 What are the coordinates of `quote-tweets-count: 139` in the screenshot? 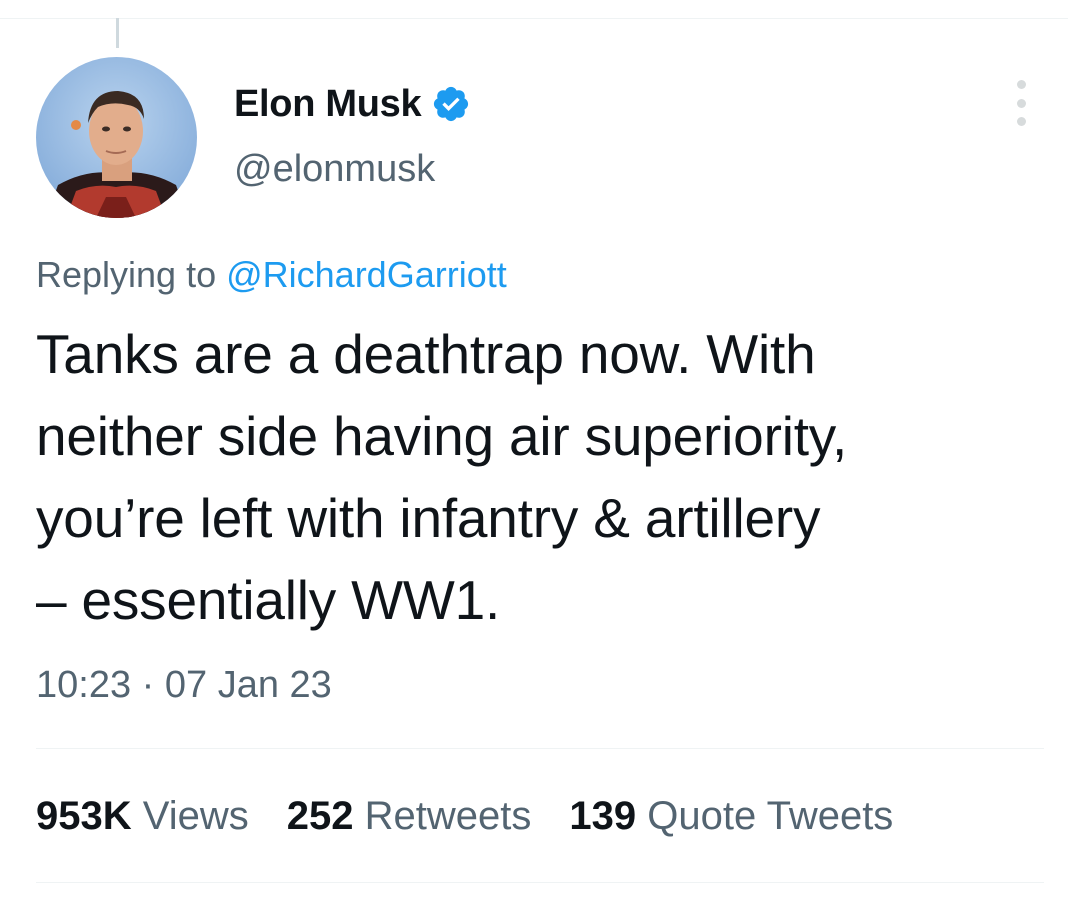 It's located at (603, 816).